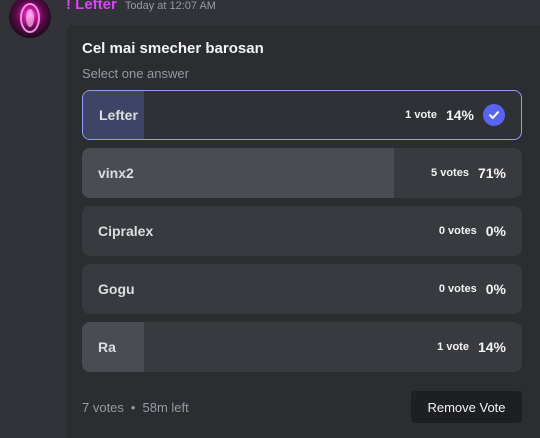  Describe the element at coordinates (118, 115) in the screenshot. I see `answer-label: Lefter` at that location.